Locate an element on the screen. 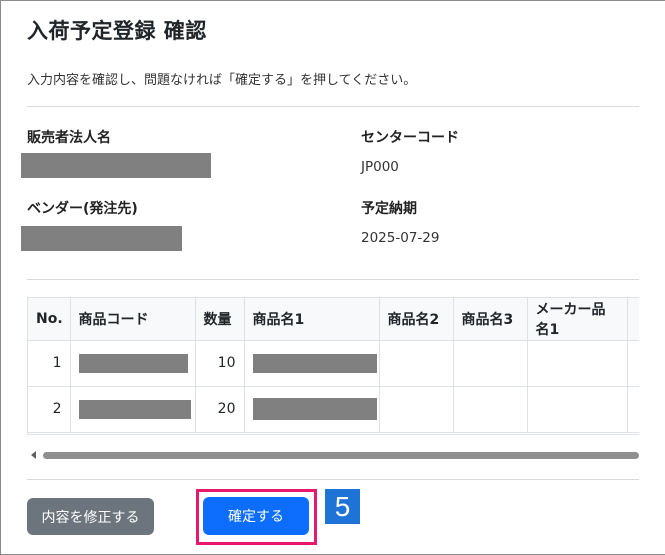 The image size is (665, 555). table-header-row: No. 商品コード 数量 商品名1 商品名2 商品名3 メーカー品名1 is located at coordinates (333, 319).